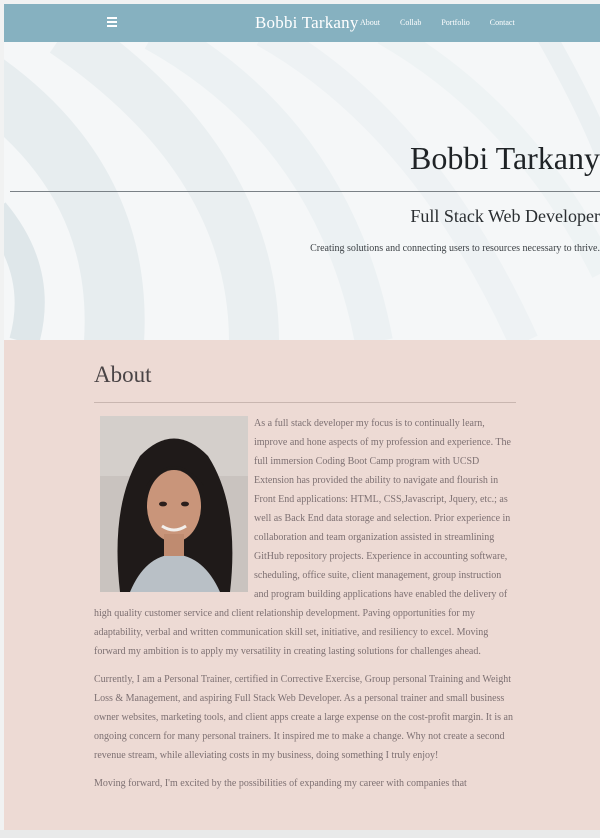  I want to click on hero-subtitle: Full Stack Web Developer, so click(505, 216).